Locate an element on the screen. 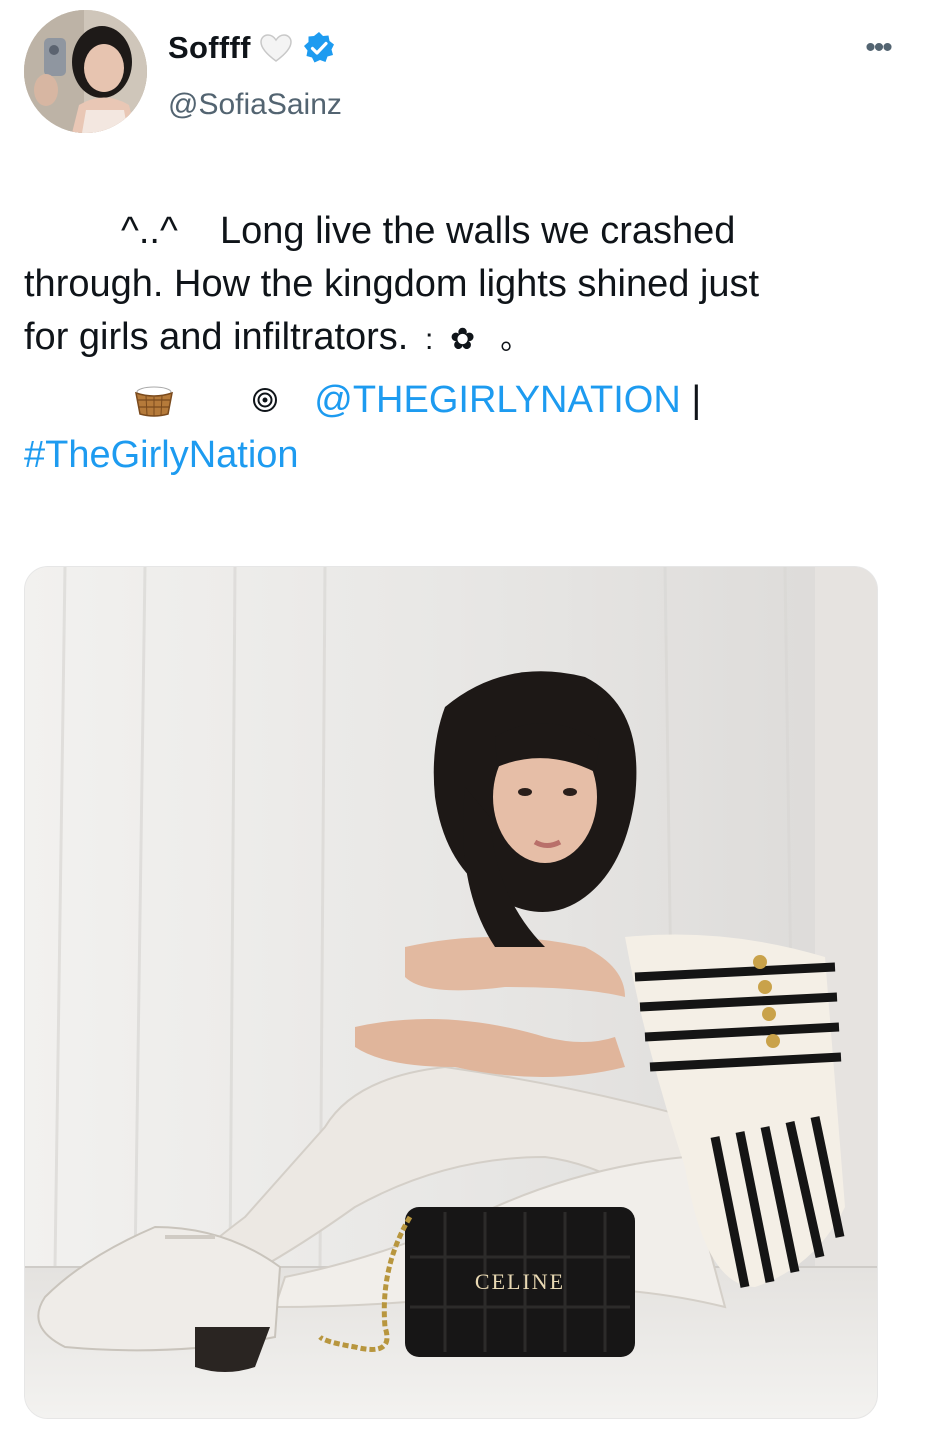 The width and height of the screenshot is (928, 1438). tweet-text-segment: ^..^ Long live the walls we crashed is located at coordinates (428, 231).